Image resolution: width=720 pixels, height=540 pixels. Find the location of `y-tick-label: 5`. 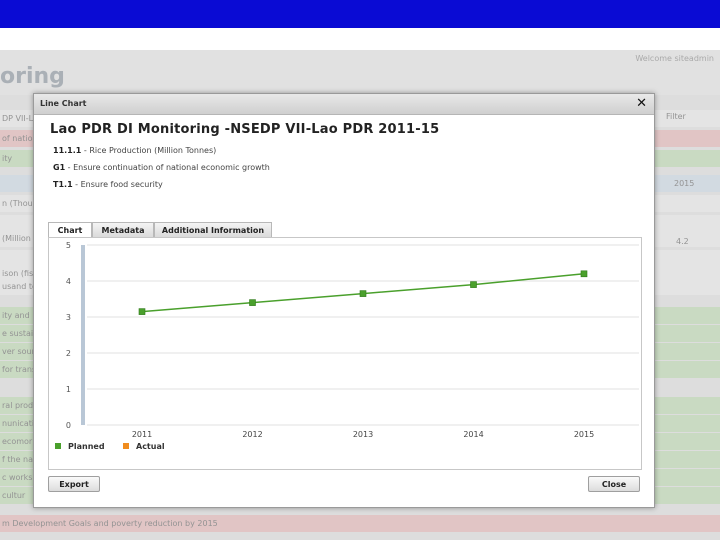

y-tick-label: 5 is located at coordinates (68, 245).